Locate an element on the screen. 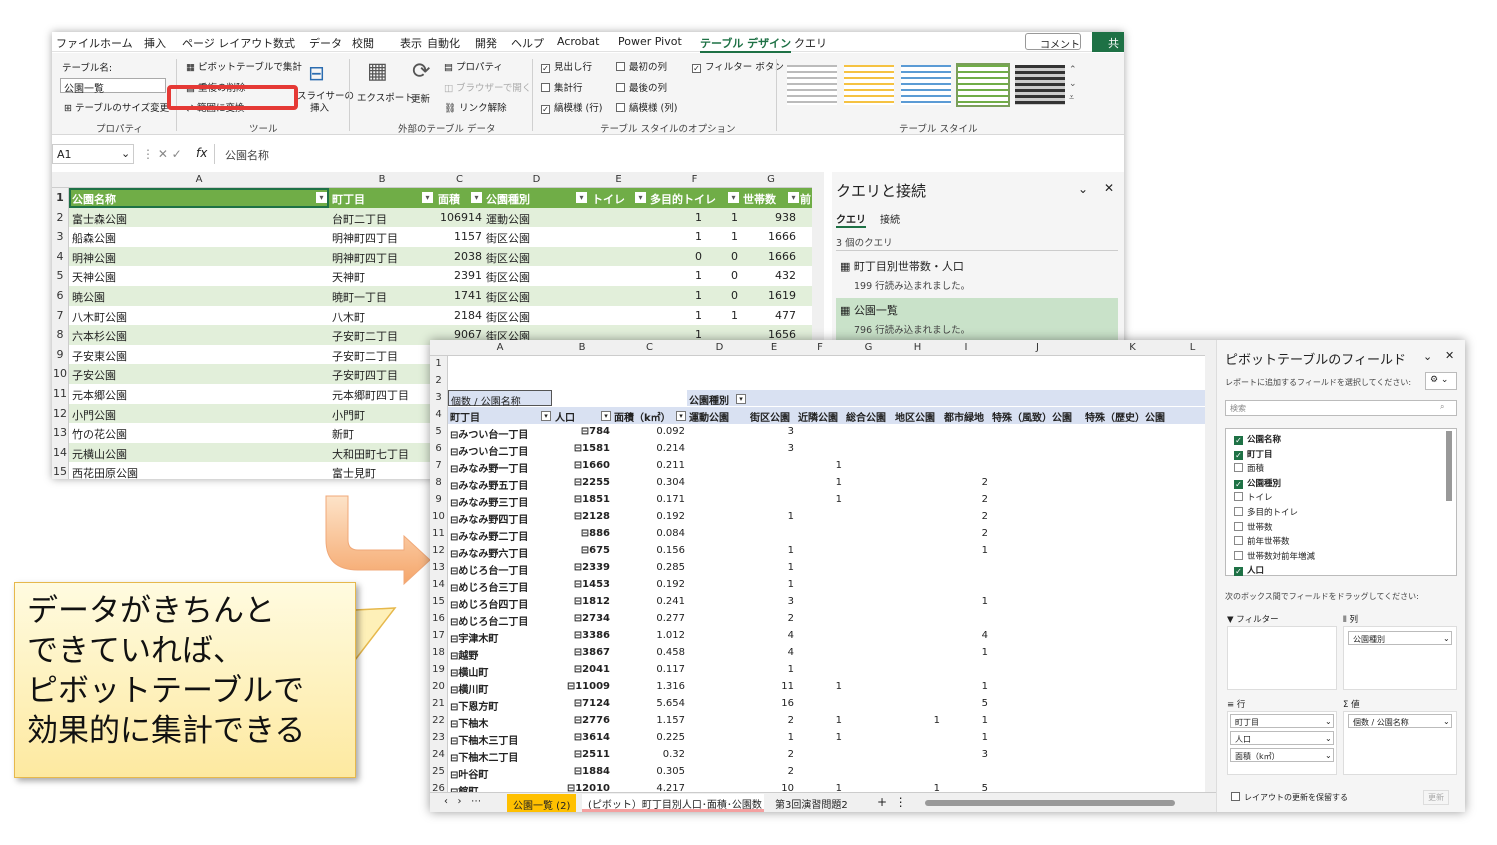  refresh-button: 更新 is located at coordinates (420, 98).